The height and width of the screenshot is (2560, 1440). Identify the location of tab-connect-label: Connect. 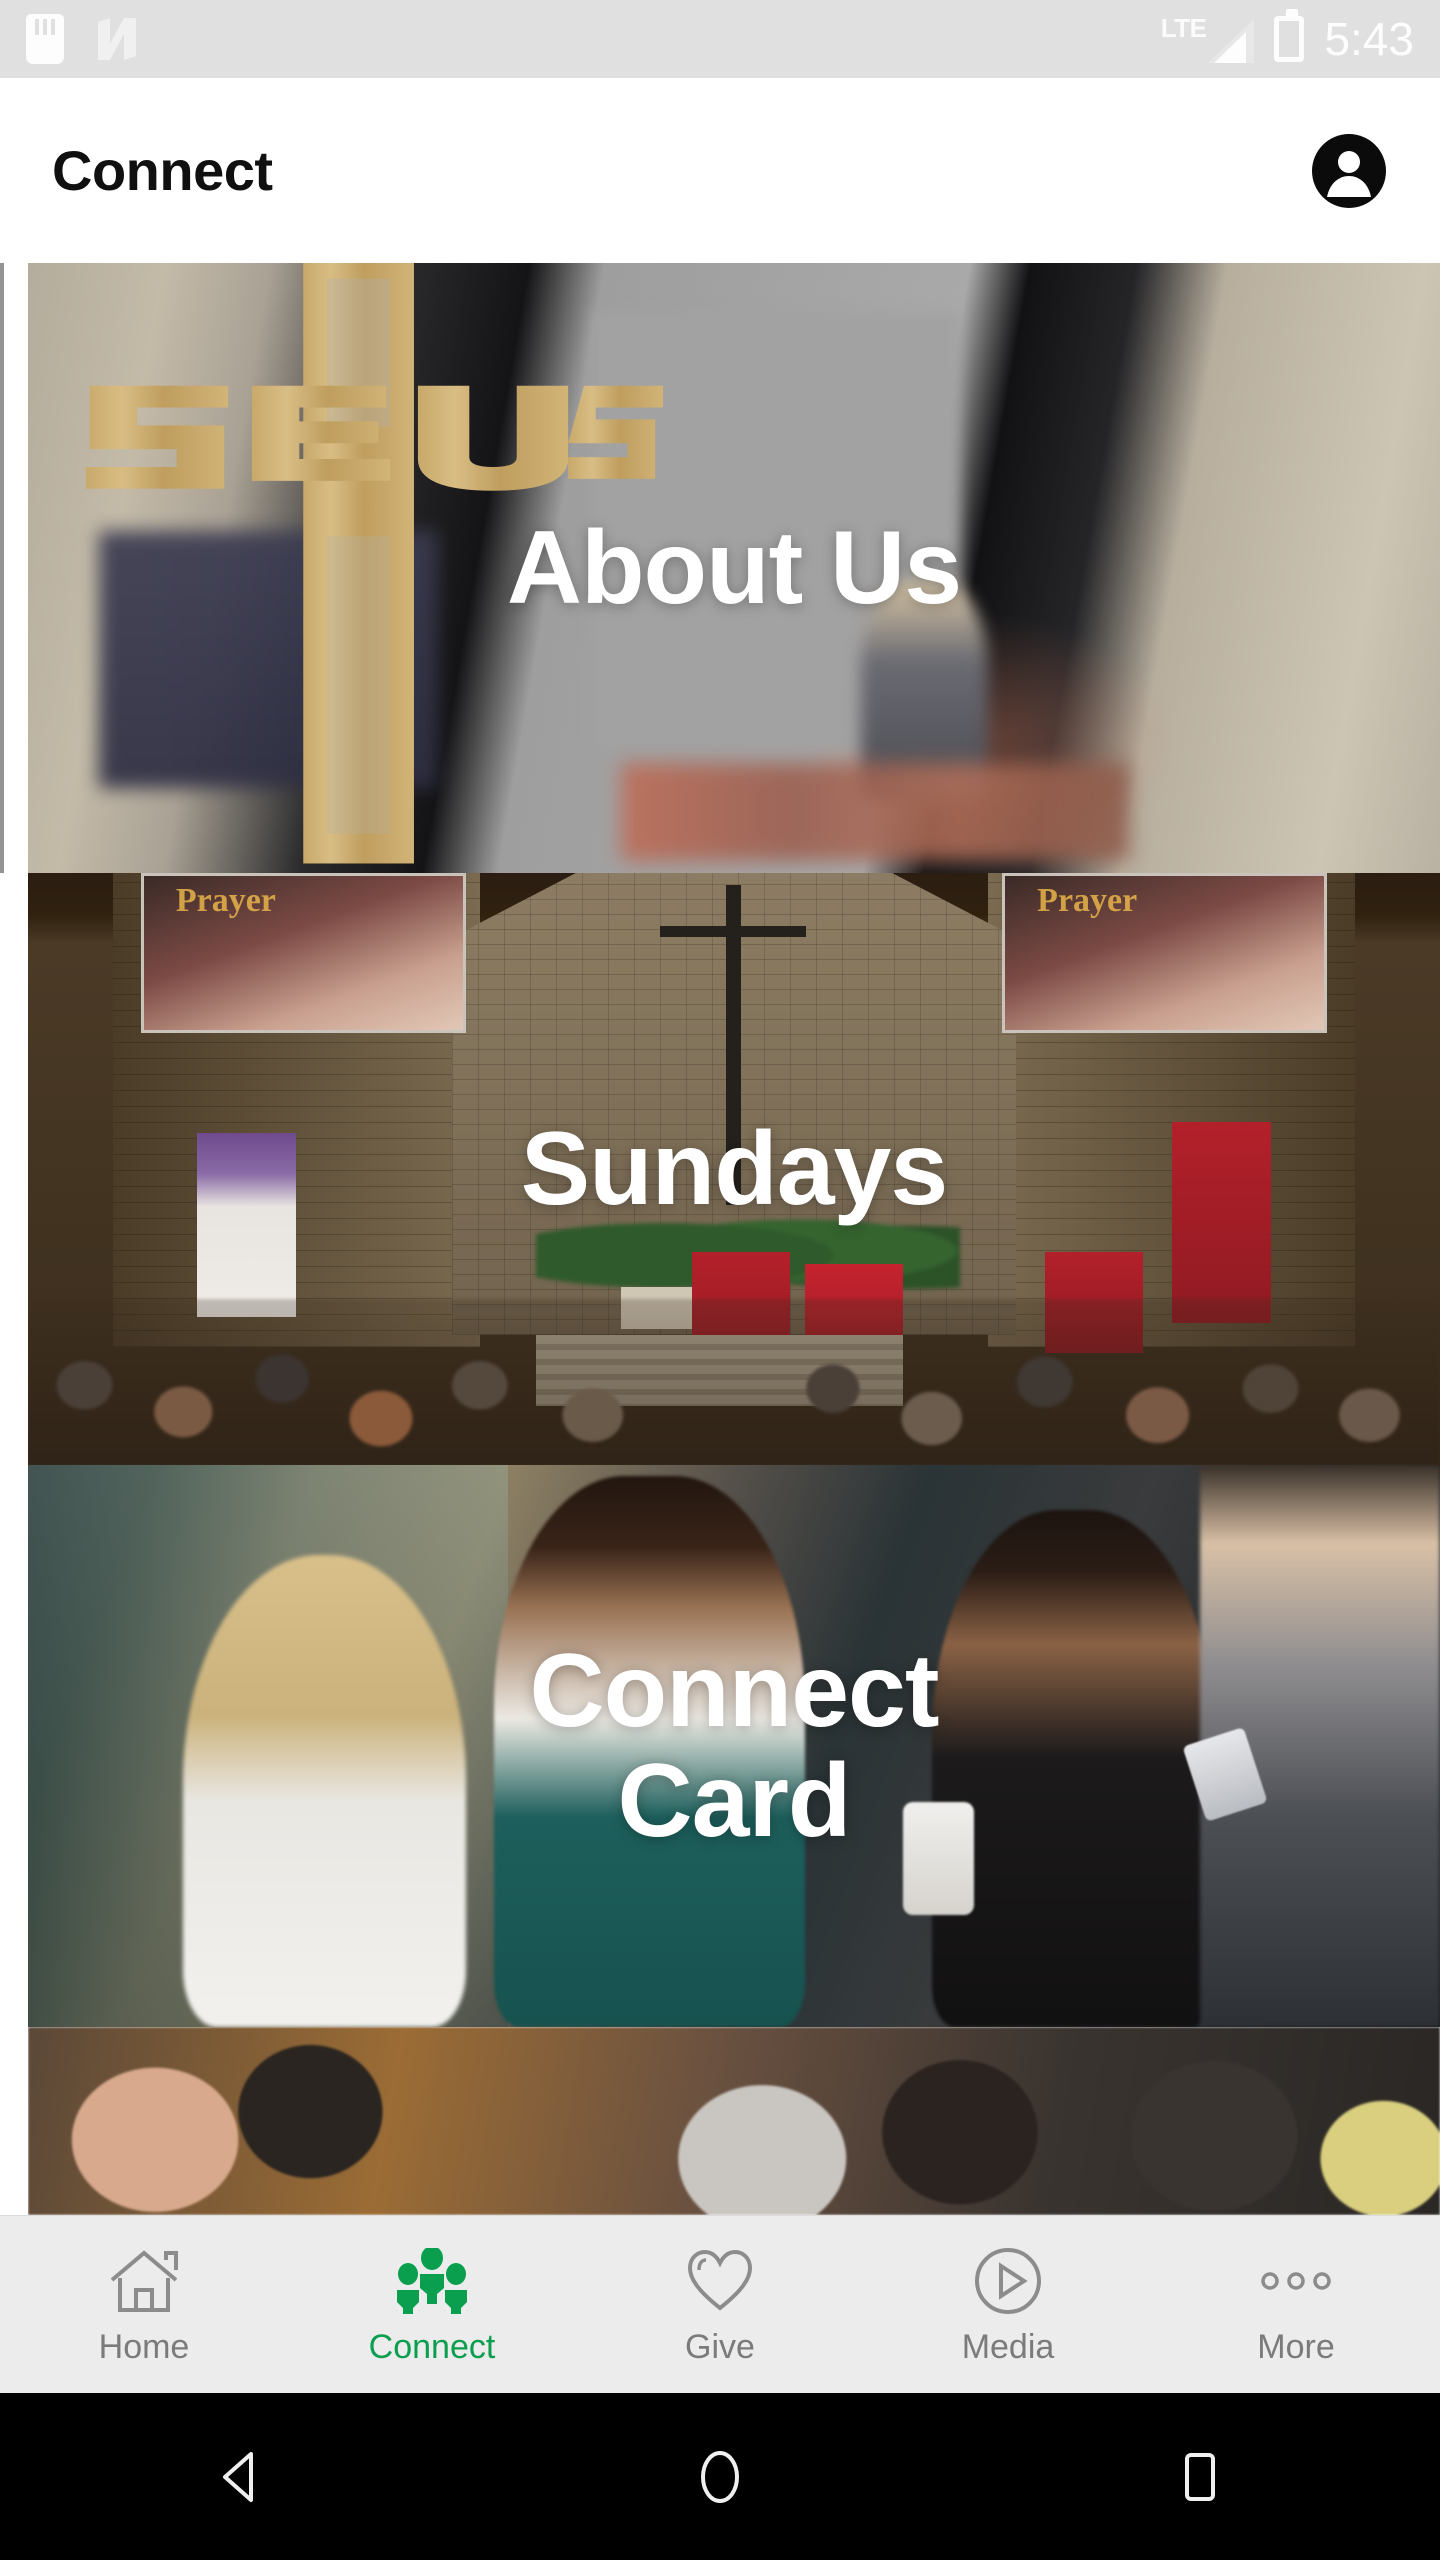
(432, 2346).